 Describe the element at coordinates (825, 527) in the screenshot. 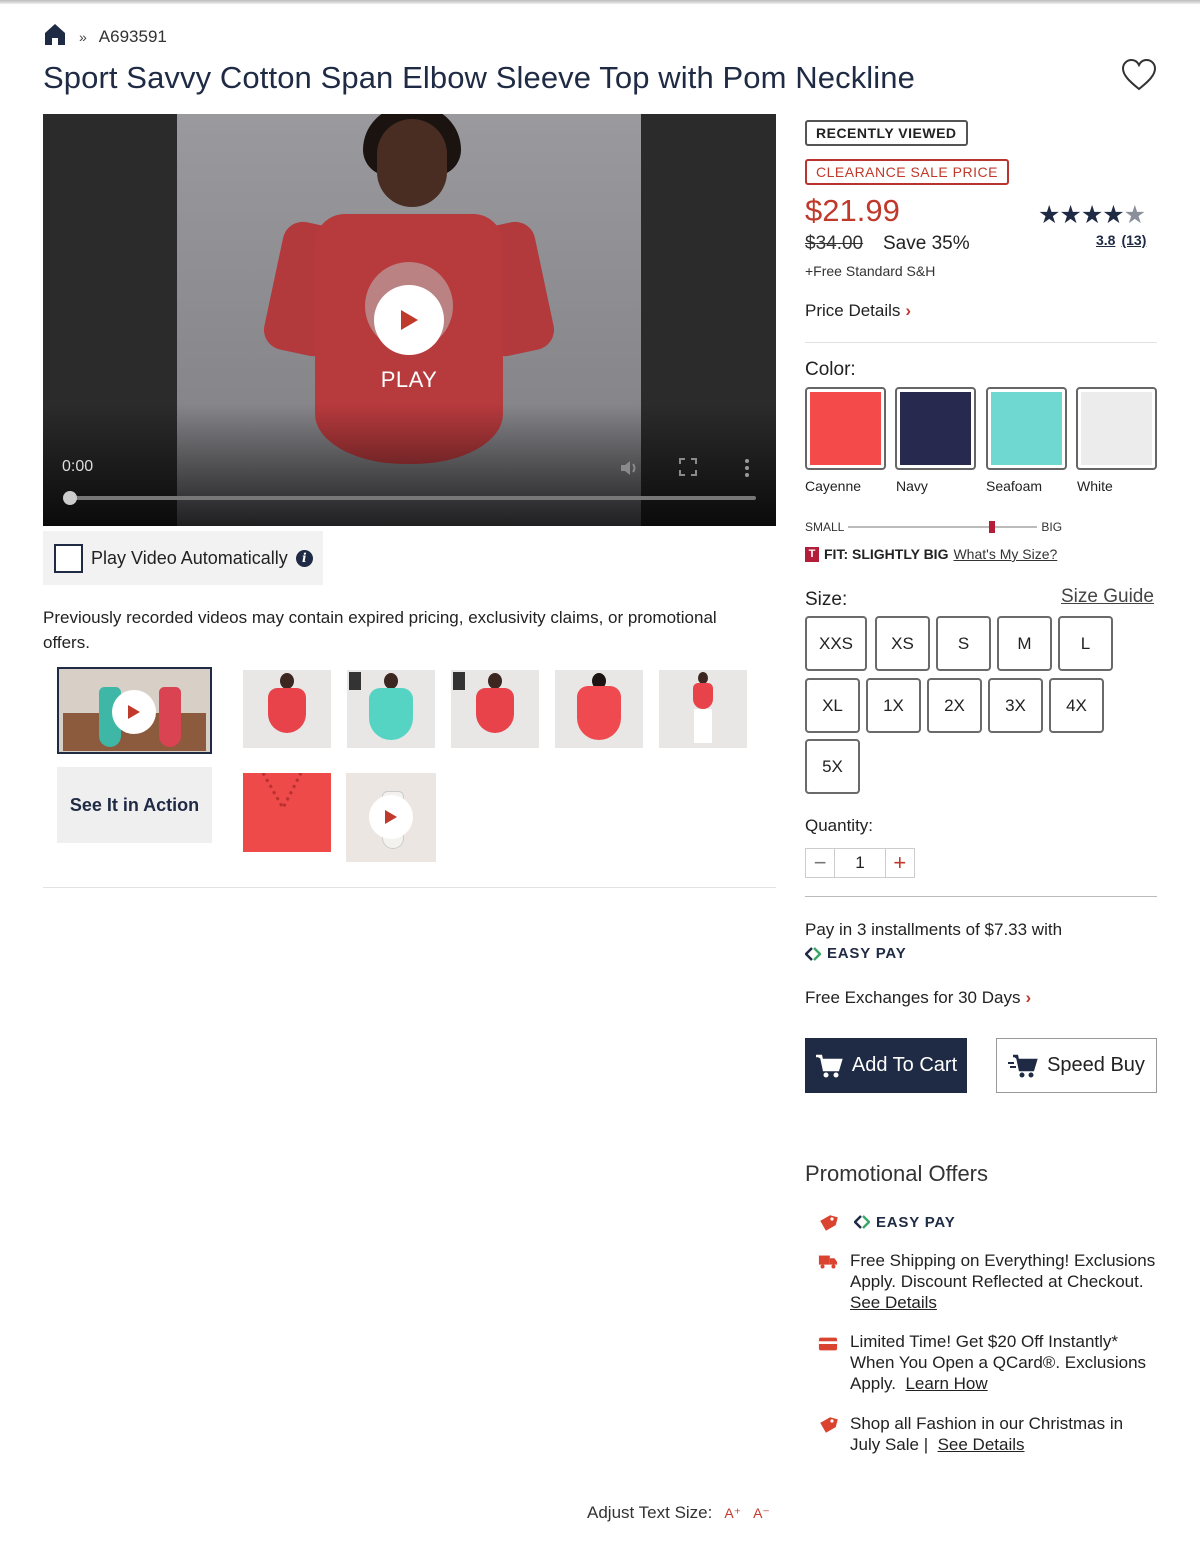

I see `fit-small-label: SMALL` at that location.